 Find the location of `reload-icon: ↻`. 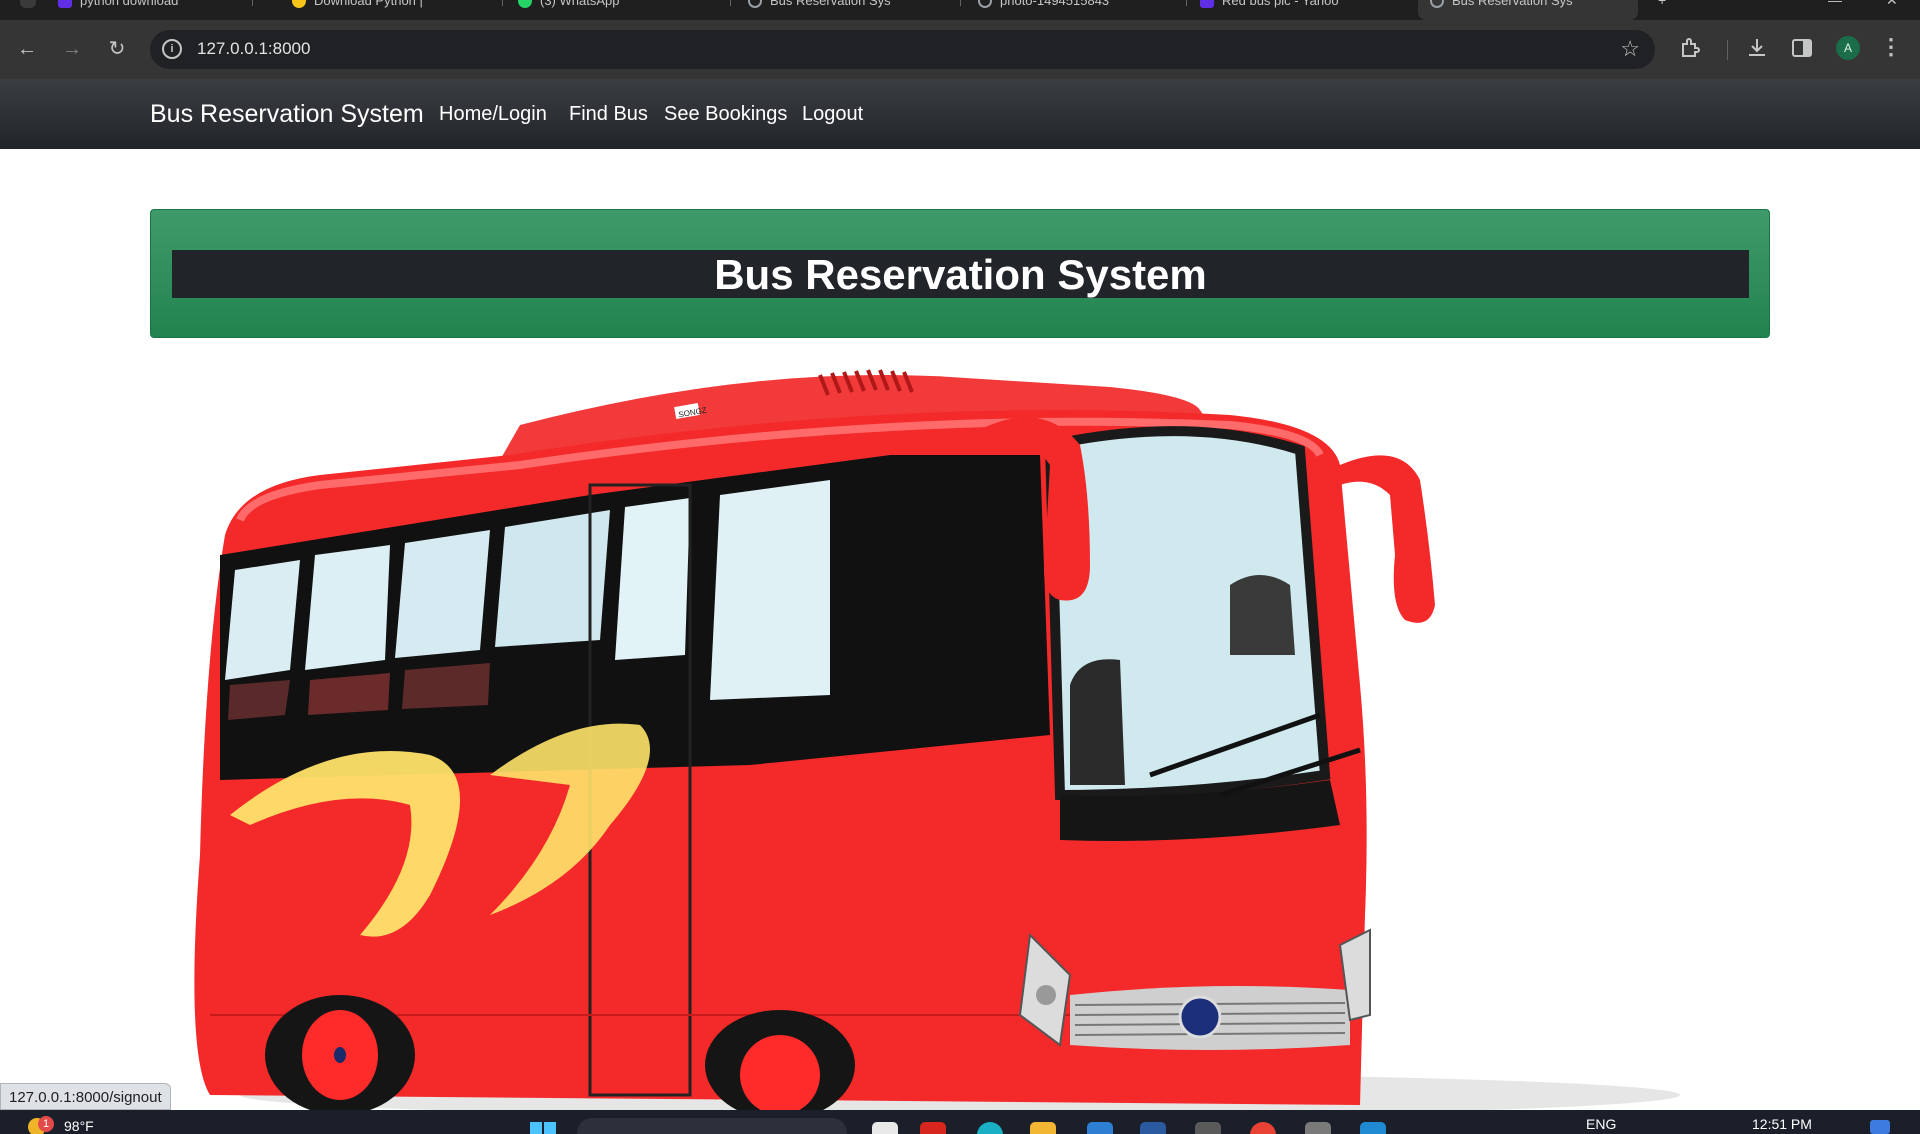

reload-icon: ↻ is located at coordinates (117, 49).